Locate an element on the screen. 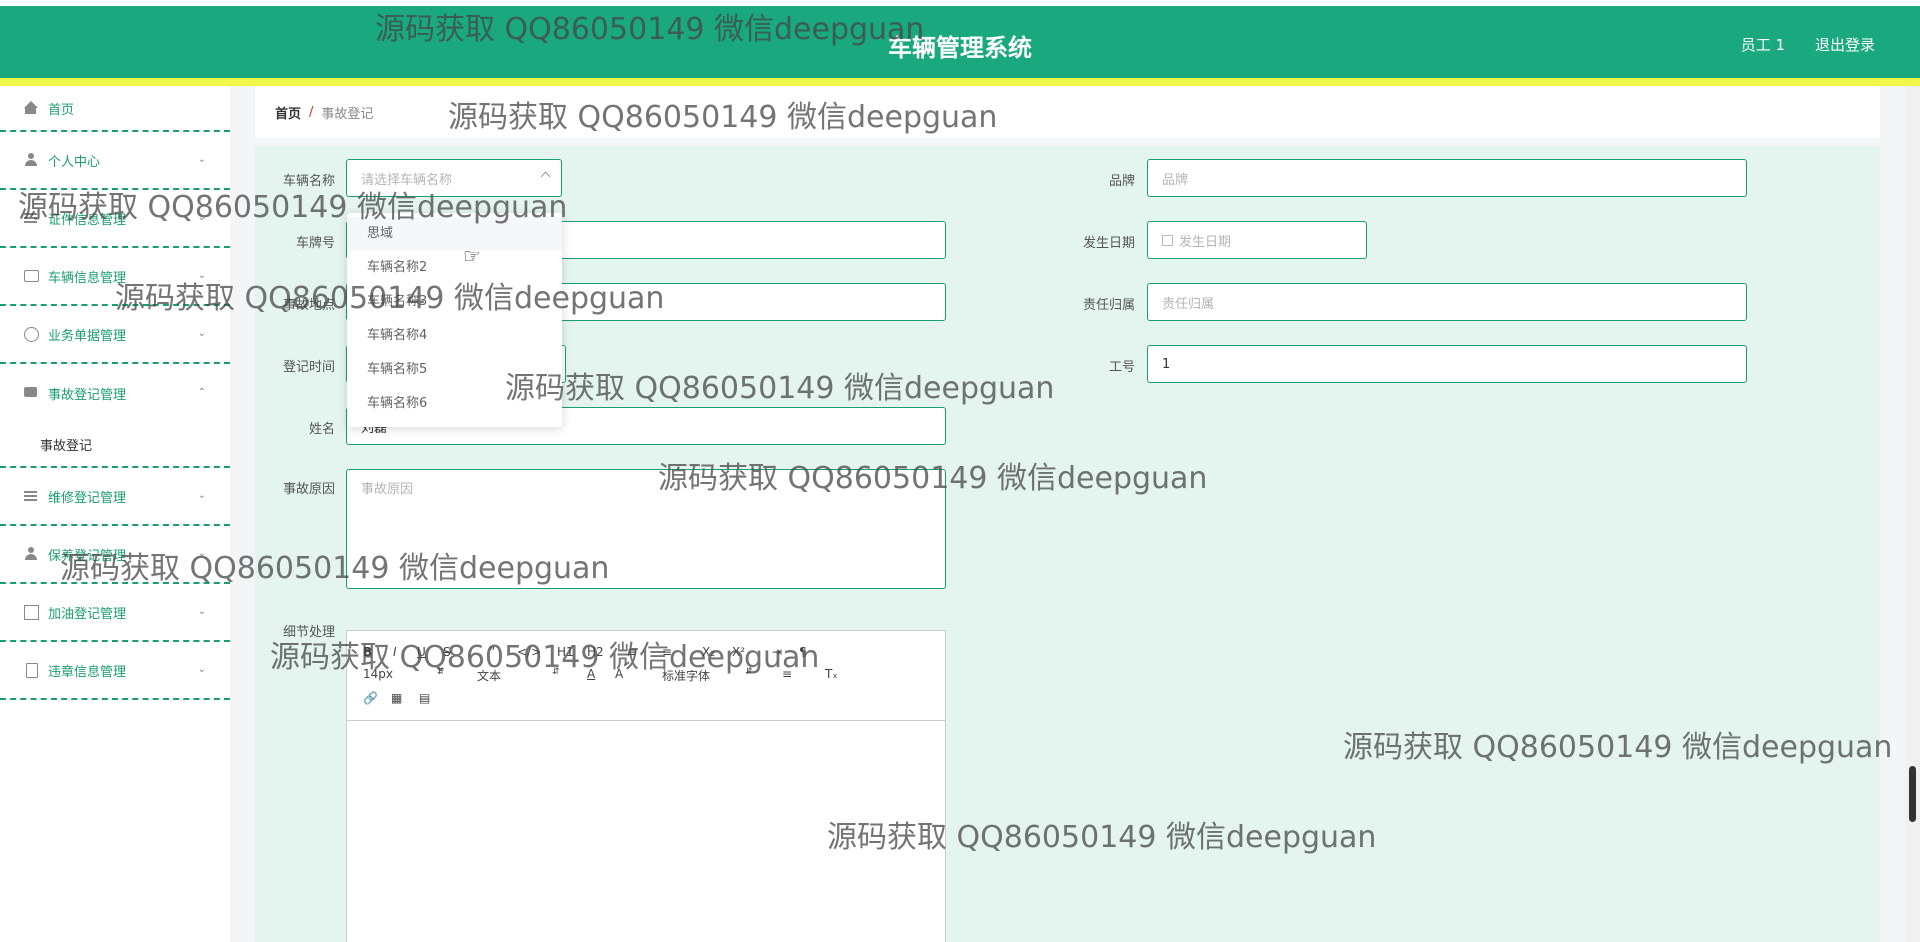 The width and height of the screenshot is (1920, 942). gauge-icon is located at coordinates (31, 334).